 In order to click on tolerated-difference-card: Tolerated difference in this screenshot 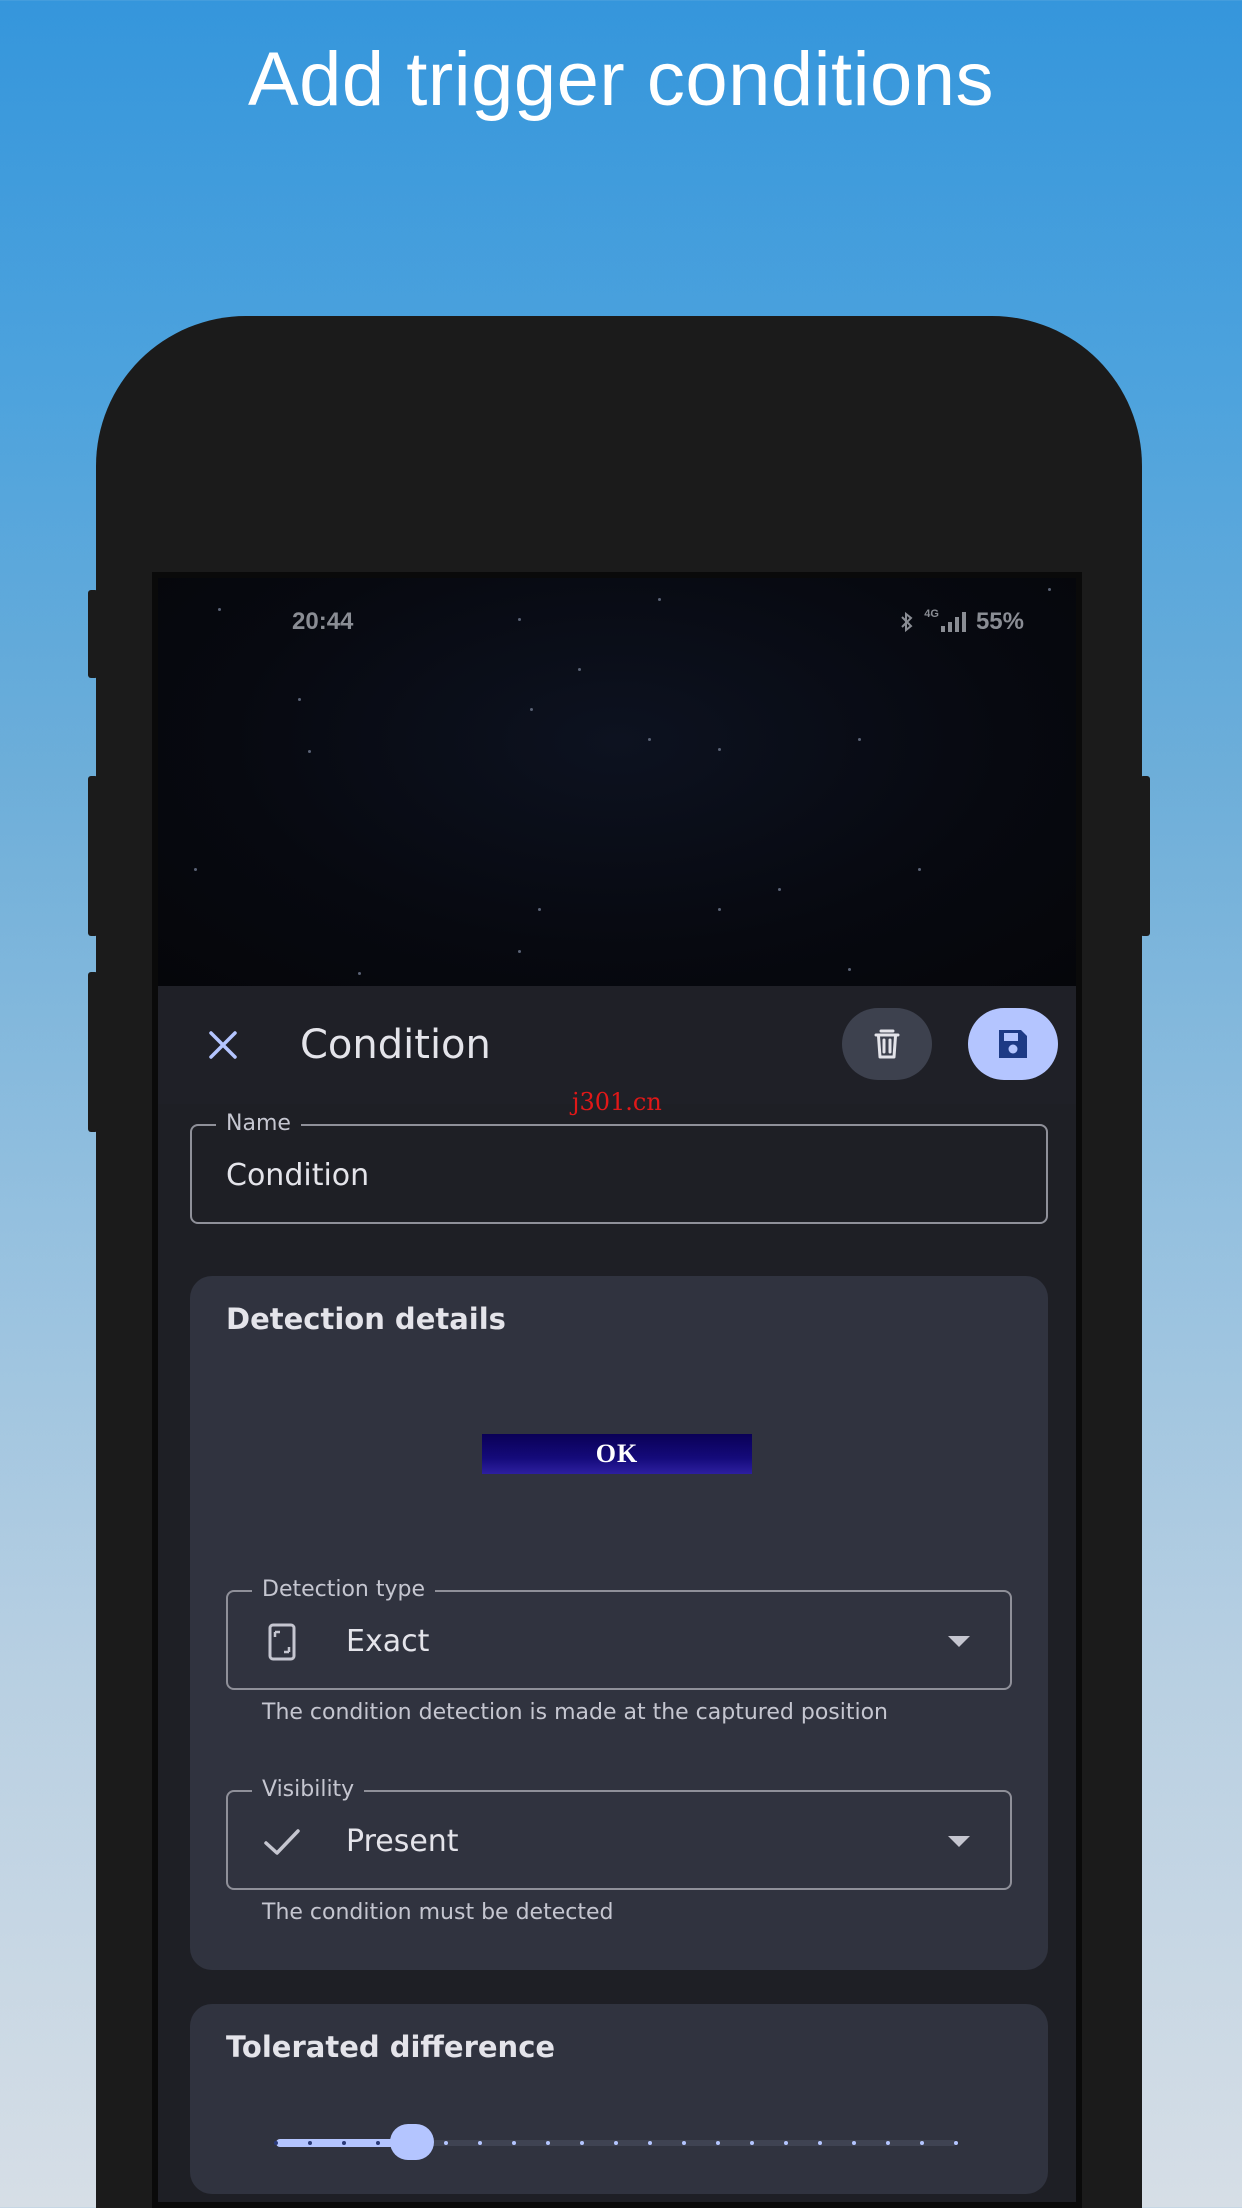, I will do `click(619, 2099)`.